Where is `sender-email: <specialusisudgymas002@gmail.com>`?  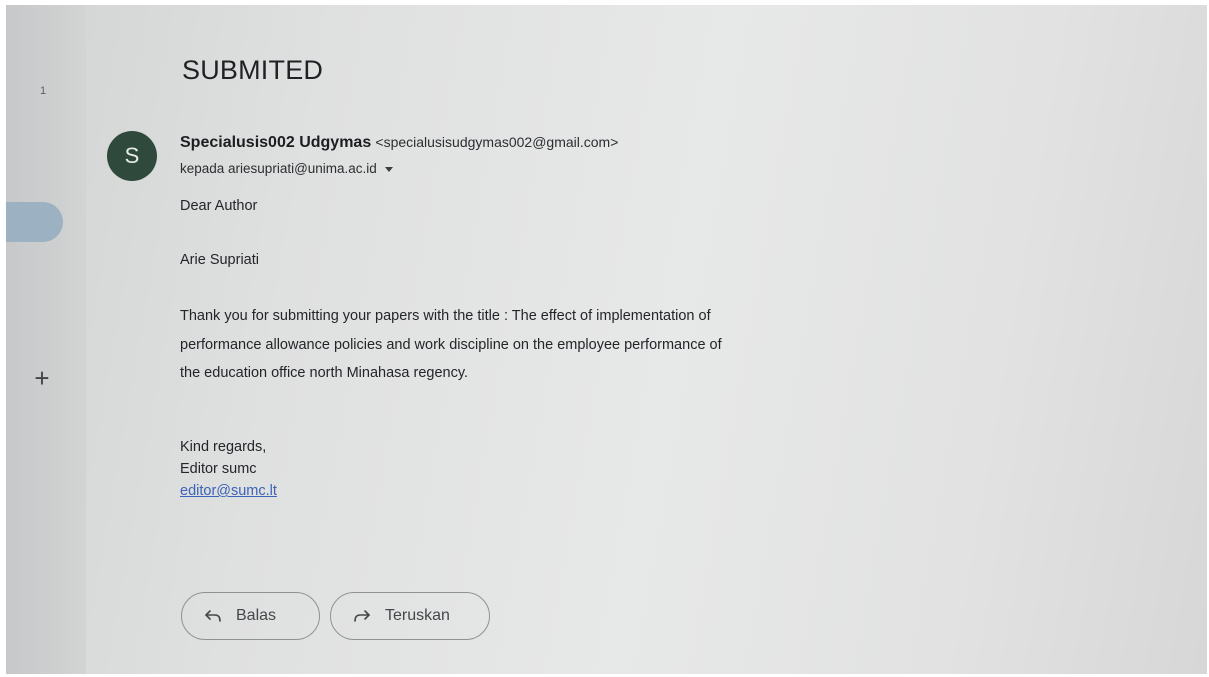 sender-email: <specialusisudgymas002@gmail.com> is located at coordinates (497, 142).